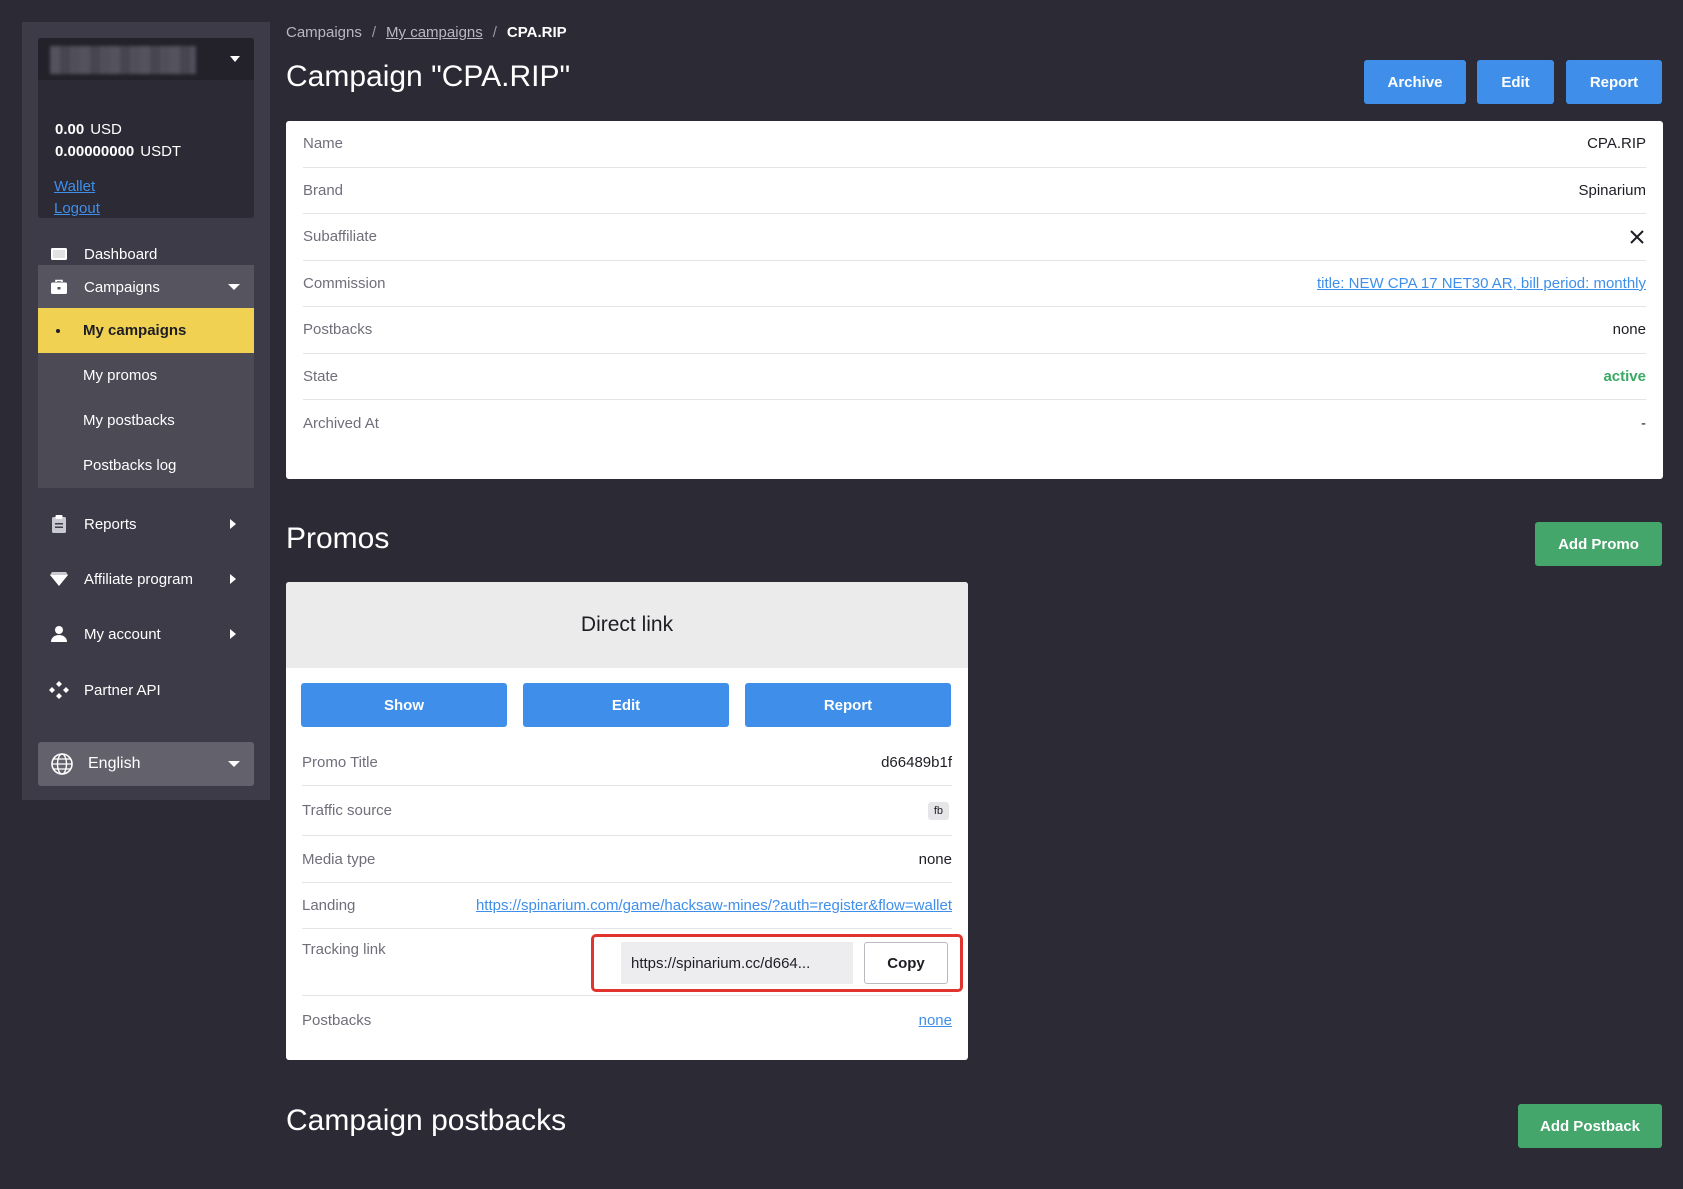  Describe the element at coordinates (938, 810) in the screenshot. I see `traffic-source-badge: fb` at that location.